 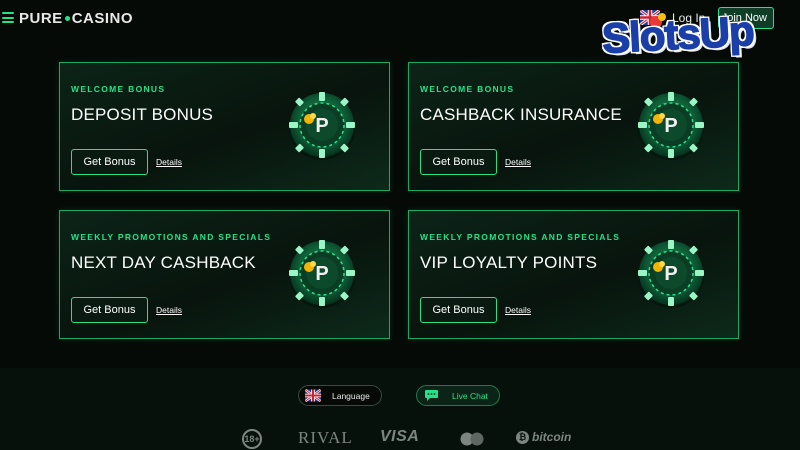 I want to click on bitcoin-logo: ₿ bitcoin, so click(x=543, y=437).